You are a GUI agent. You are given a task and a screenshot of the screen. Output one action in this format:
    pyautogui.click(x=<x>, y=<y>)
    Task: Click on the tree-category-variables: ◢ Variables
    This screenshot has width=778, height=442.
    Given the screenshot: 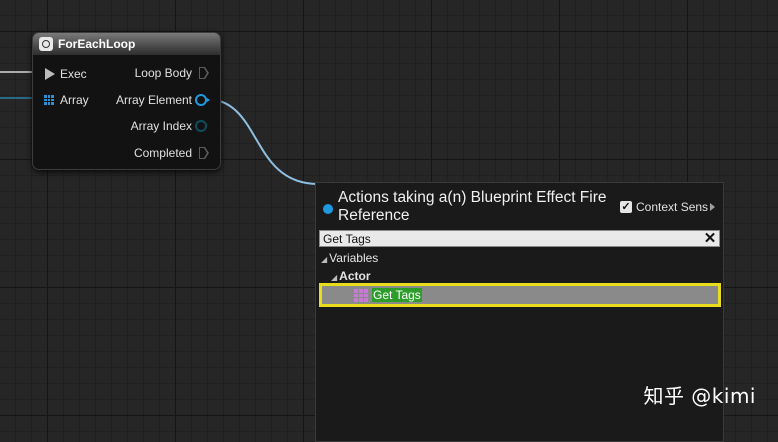 What is the action you would take?
    pyautogui.click(x=349, y=258)
    